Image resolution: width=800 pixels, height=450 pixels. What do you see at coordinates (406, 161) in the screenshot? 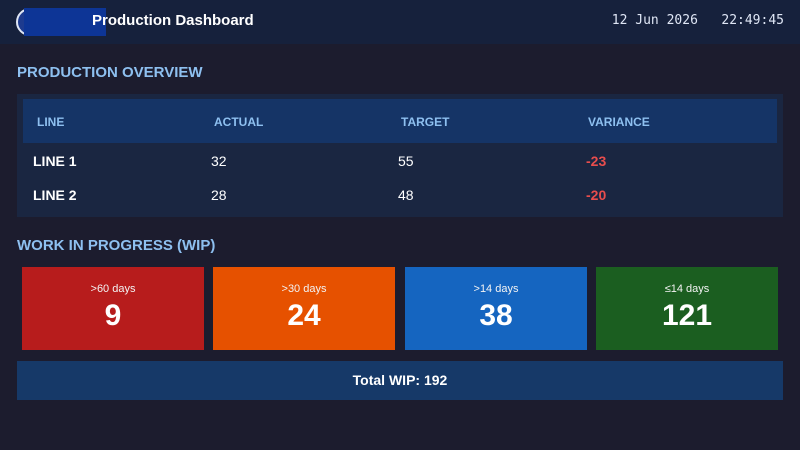
I see `target-cell: 55` at bounding box center [406, 161].